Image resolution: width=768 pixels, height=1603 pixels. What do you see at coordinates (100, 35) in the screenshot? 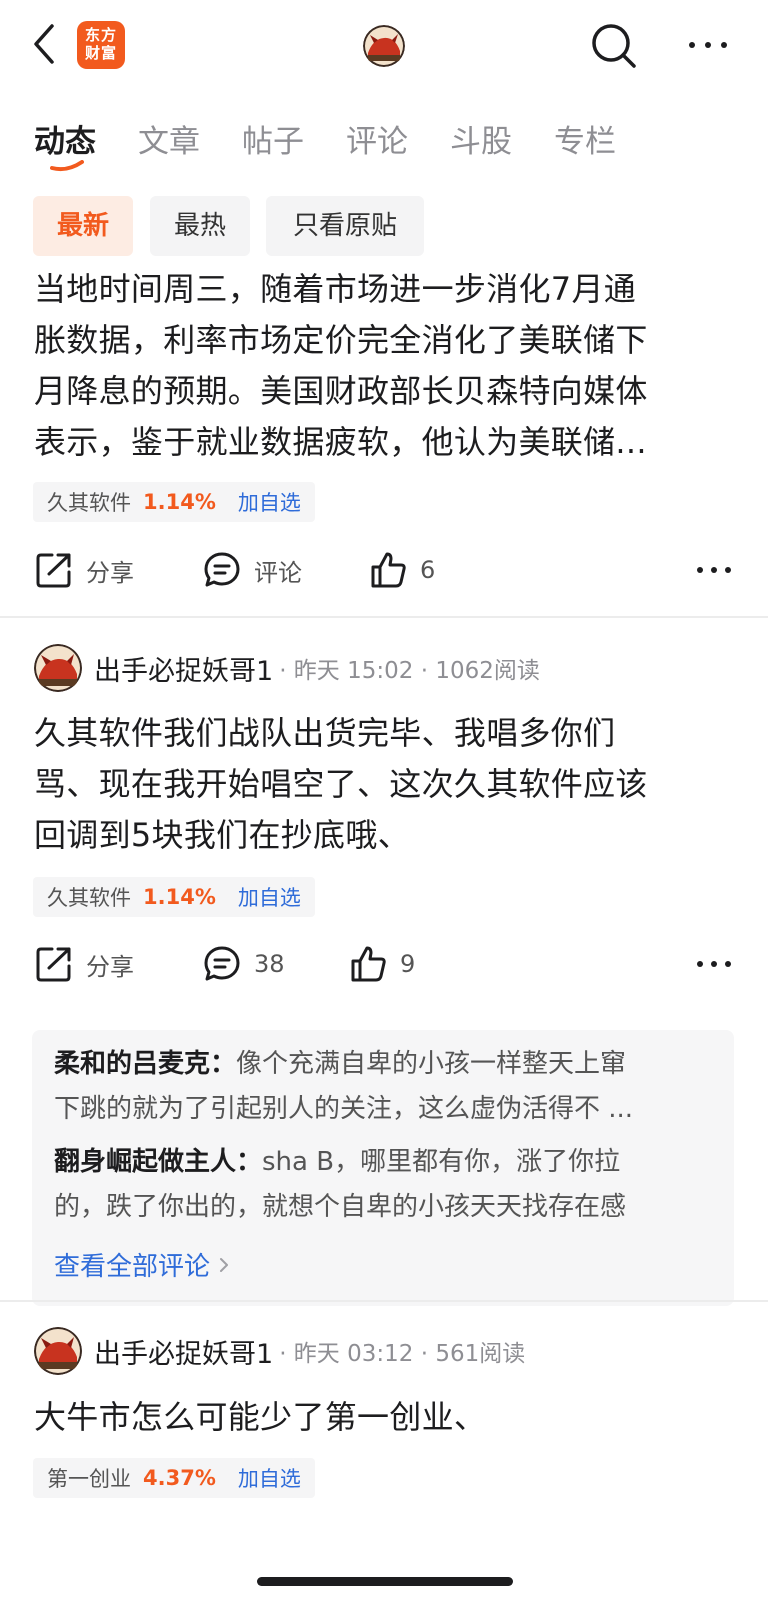
I see `logo-text-top: 东方` at bounding box center [100, 35].